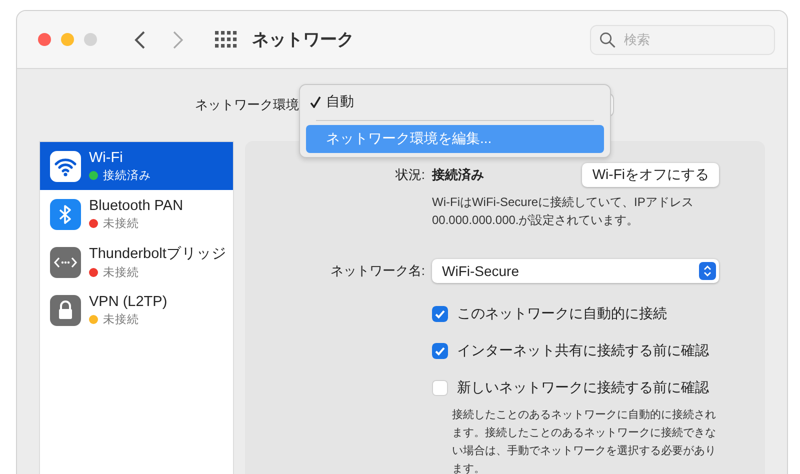  I want to click on stepper-icon, so click(707, 271).